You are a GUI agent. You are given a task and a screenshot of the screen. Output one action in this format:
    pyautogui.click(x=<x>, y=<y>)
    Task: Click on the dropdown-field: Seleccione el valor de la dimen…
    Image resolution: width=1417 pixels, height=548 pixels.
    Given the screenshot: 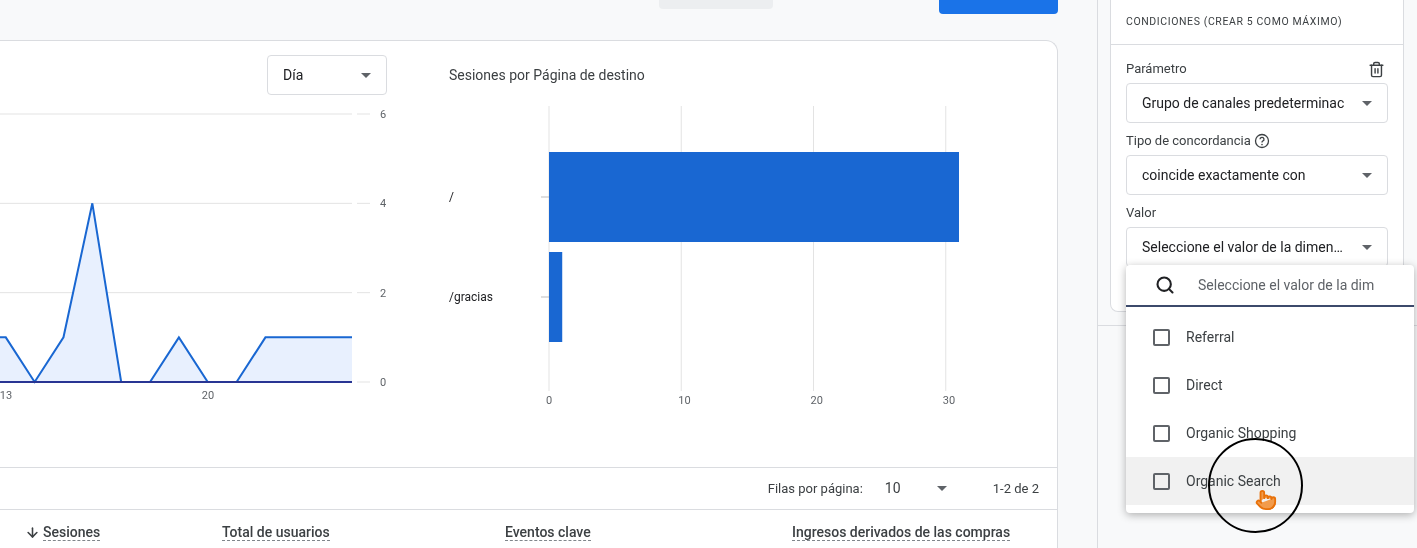 What is the action you would take?
    pyautogui.click(x=1257, y=247)
    